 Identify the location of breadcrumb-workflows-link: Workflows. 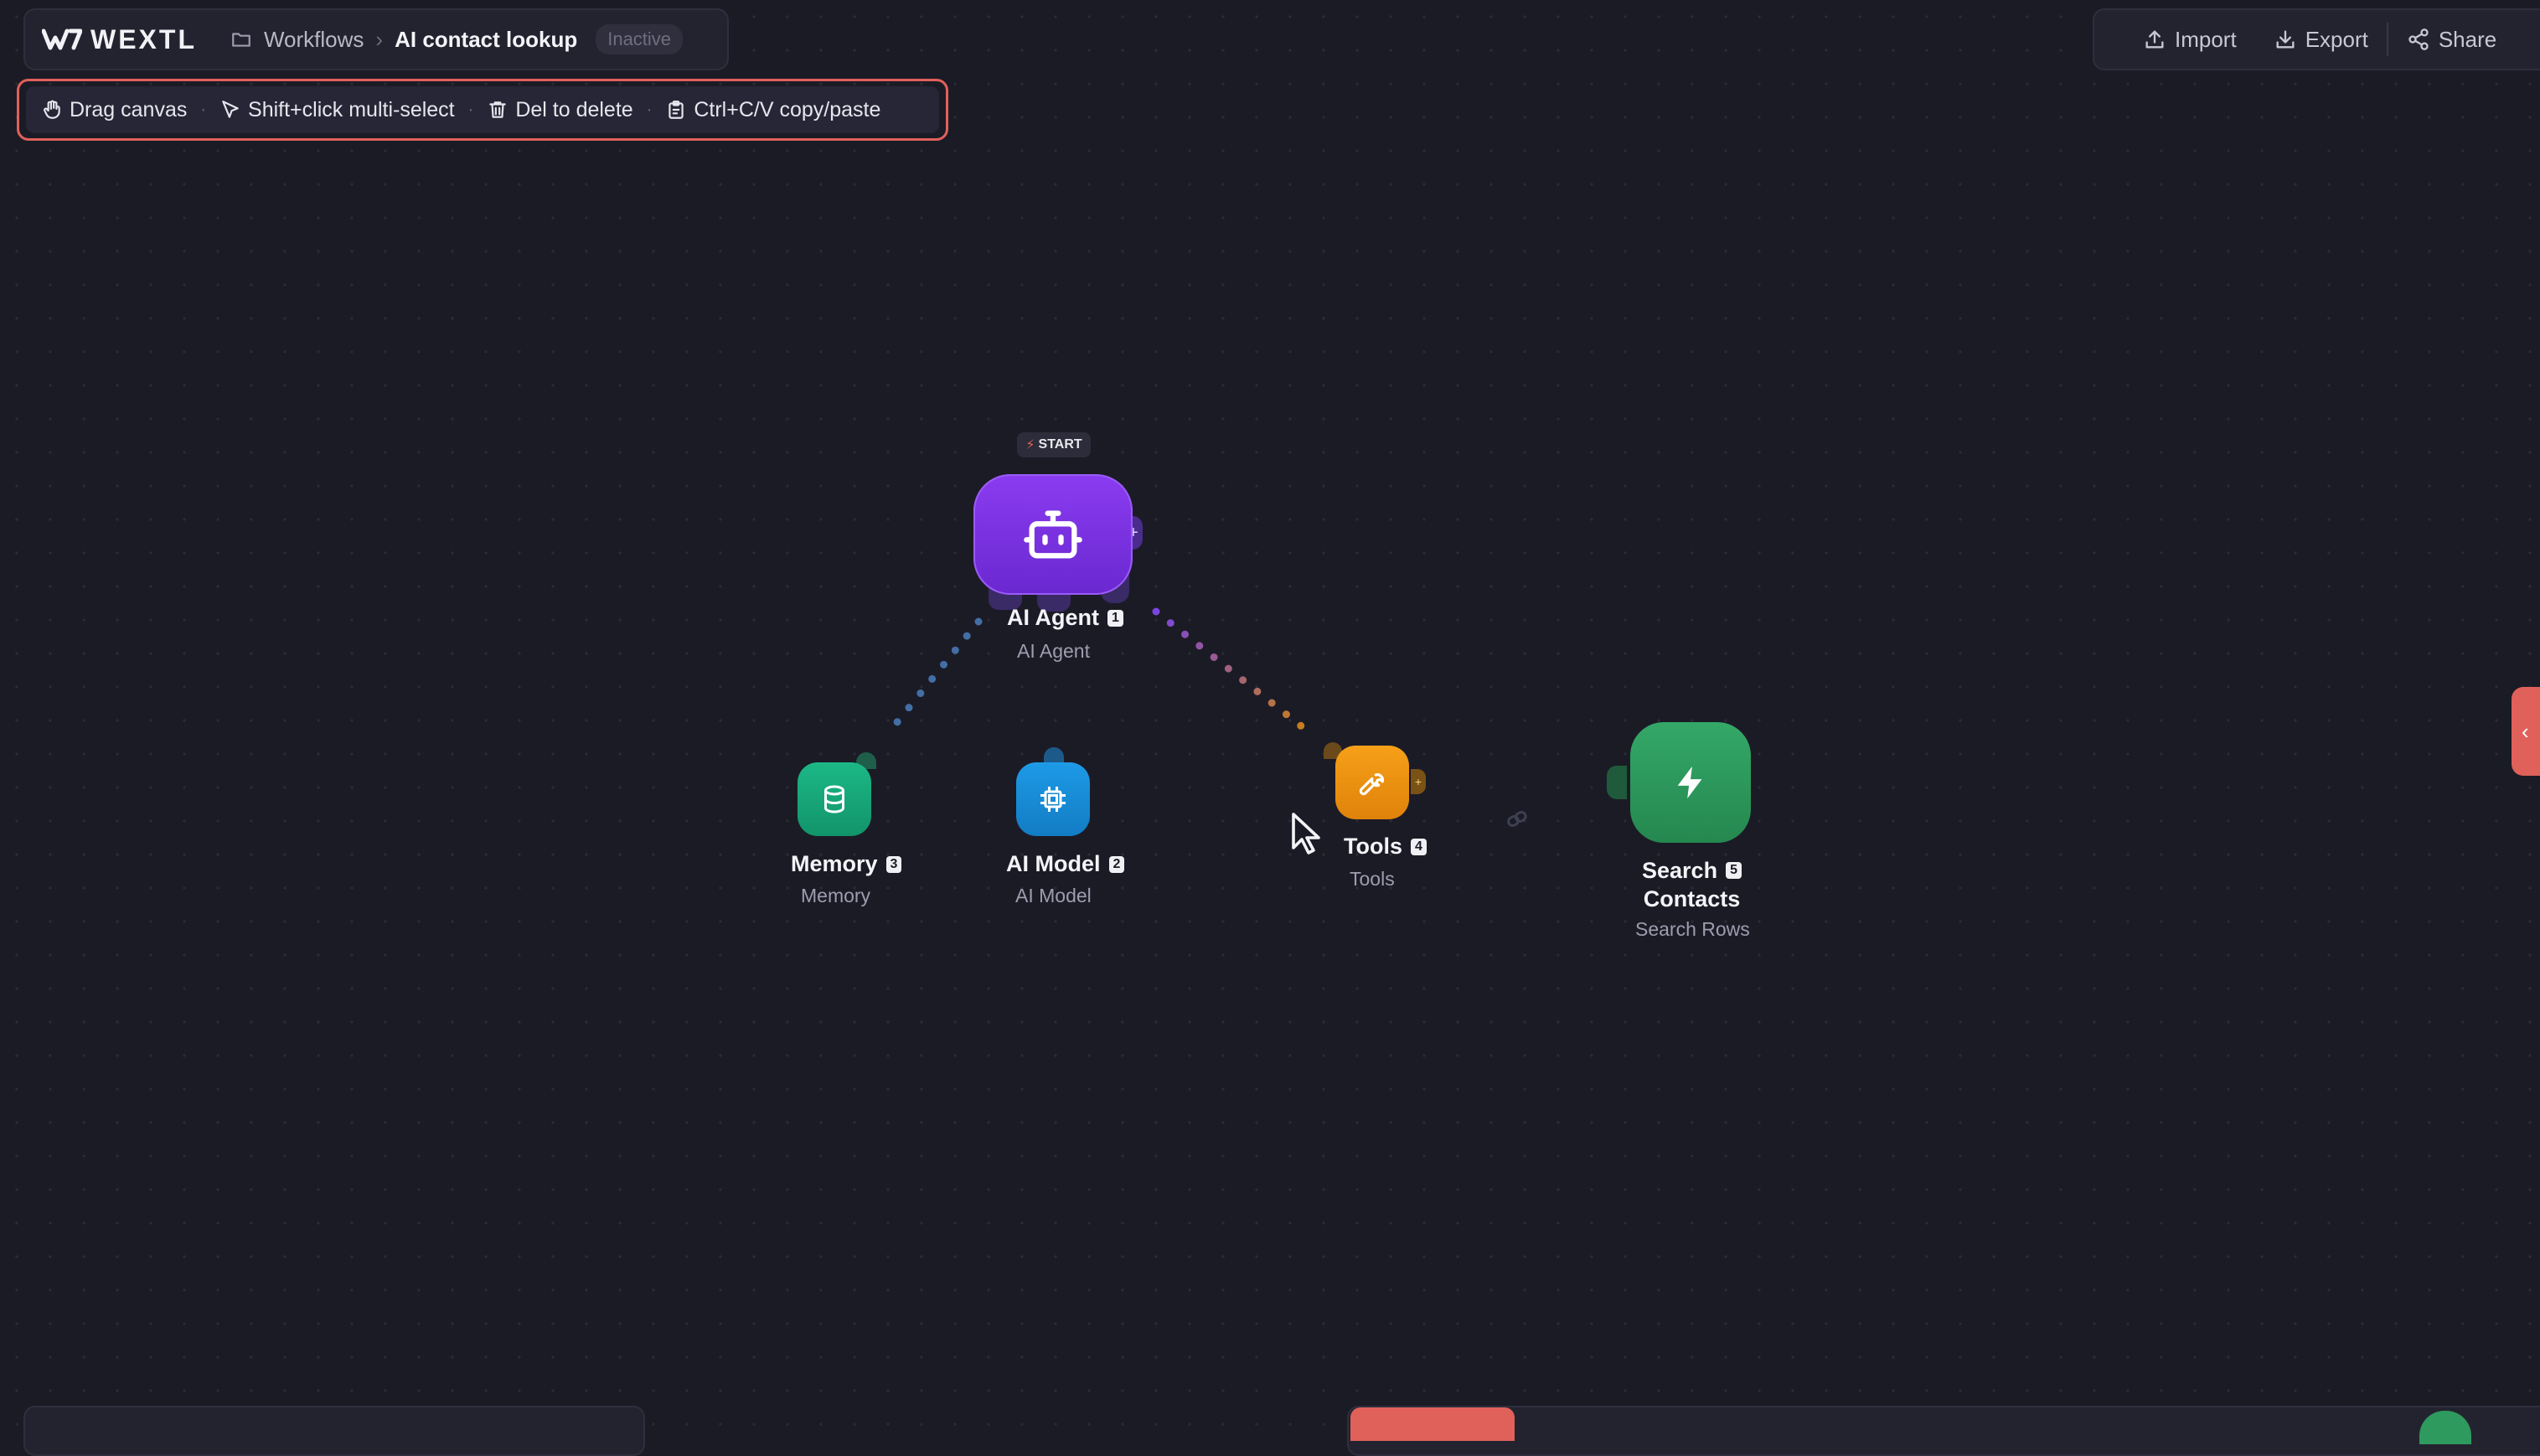
(314, 40).